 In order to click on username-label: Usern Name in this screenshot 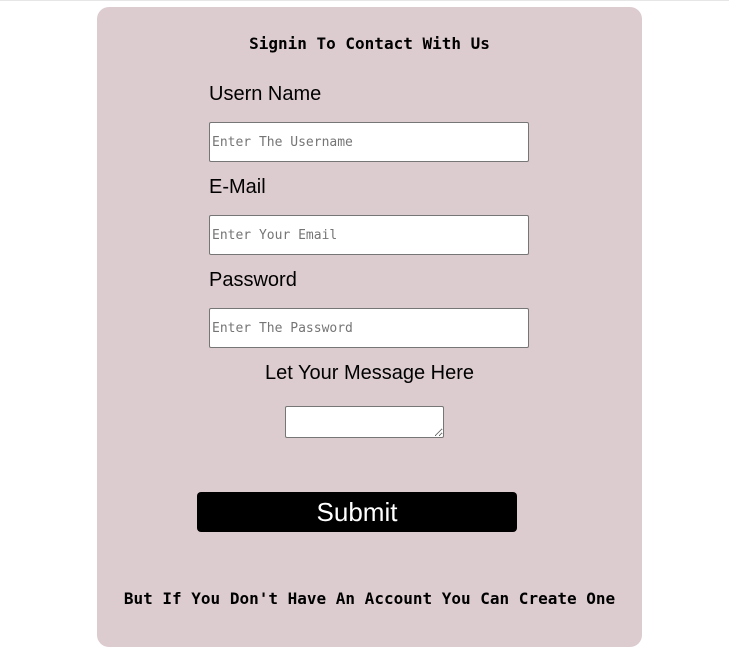, I will do `click(265, 94)`.